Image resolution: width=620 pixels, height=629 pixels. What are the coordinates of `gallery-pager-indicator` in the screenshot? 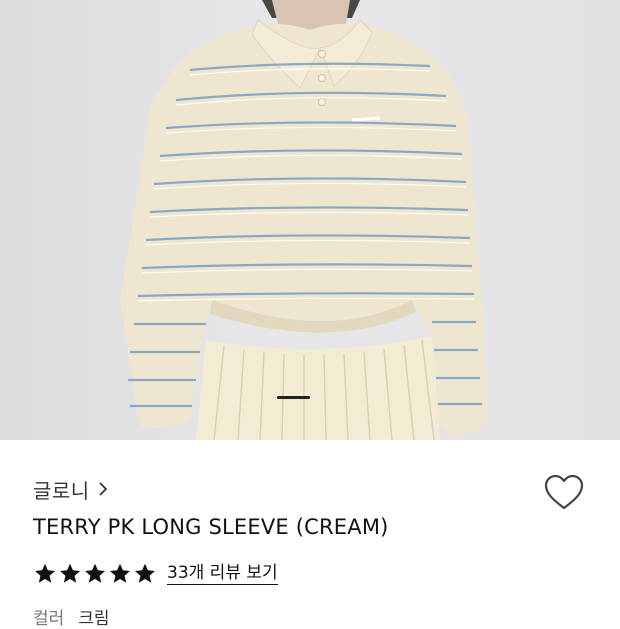 It's located at (293, 397).